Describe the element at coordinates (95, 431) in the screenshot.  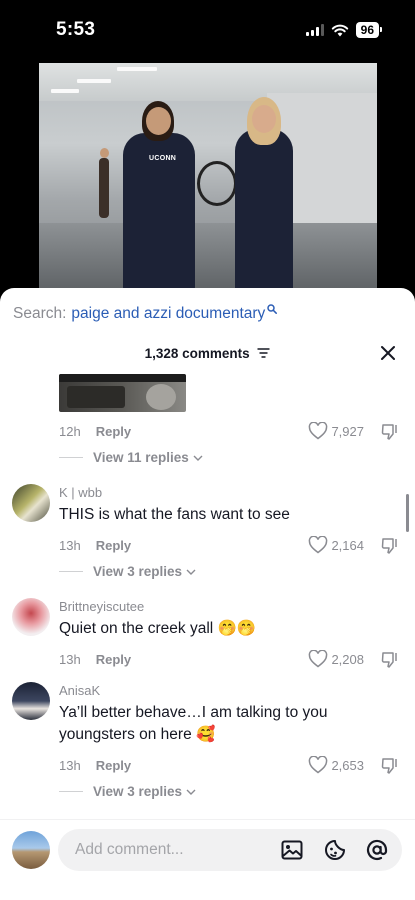
I see `comment-meta: 12h Reply` at that location.